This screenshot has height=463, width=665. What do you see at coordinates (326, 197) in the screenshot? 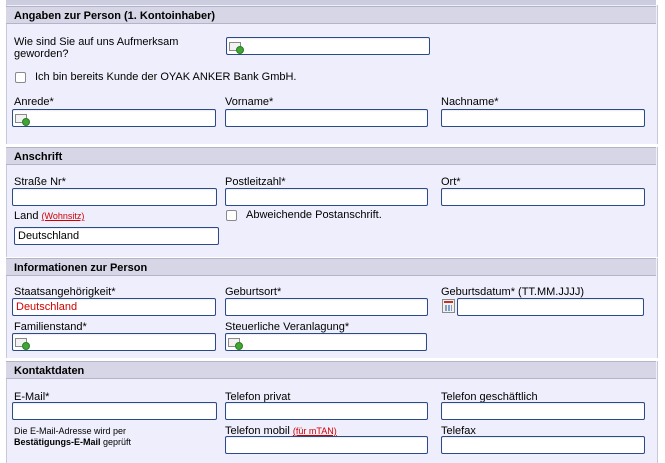
I see `plz-input` at bounding box center [326, 197].